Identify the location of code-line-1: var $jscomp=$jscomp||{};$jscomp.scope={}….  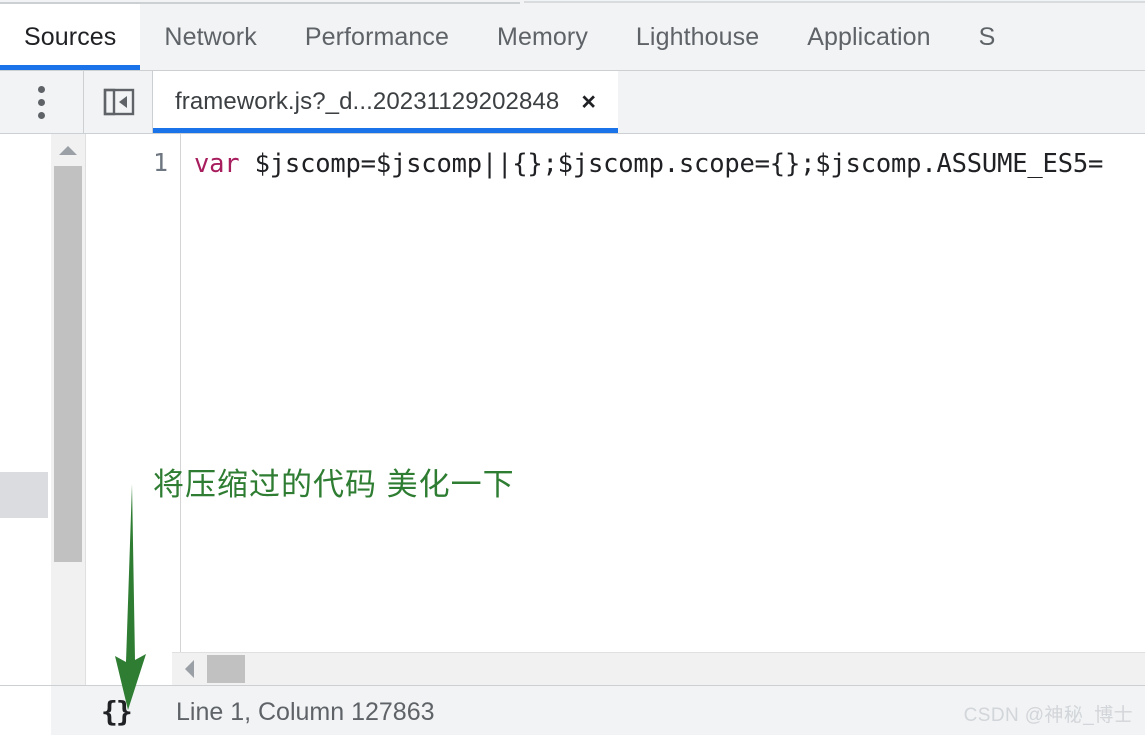
(648, 164).